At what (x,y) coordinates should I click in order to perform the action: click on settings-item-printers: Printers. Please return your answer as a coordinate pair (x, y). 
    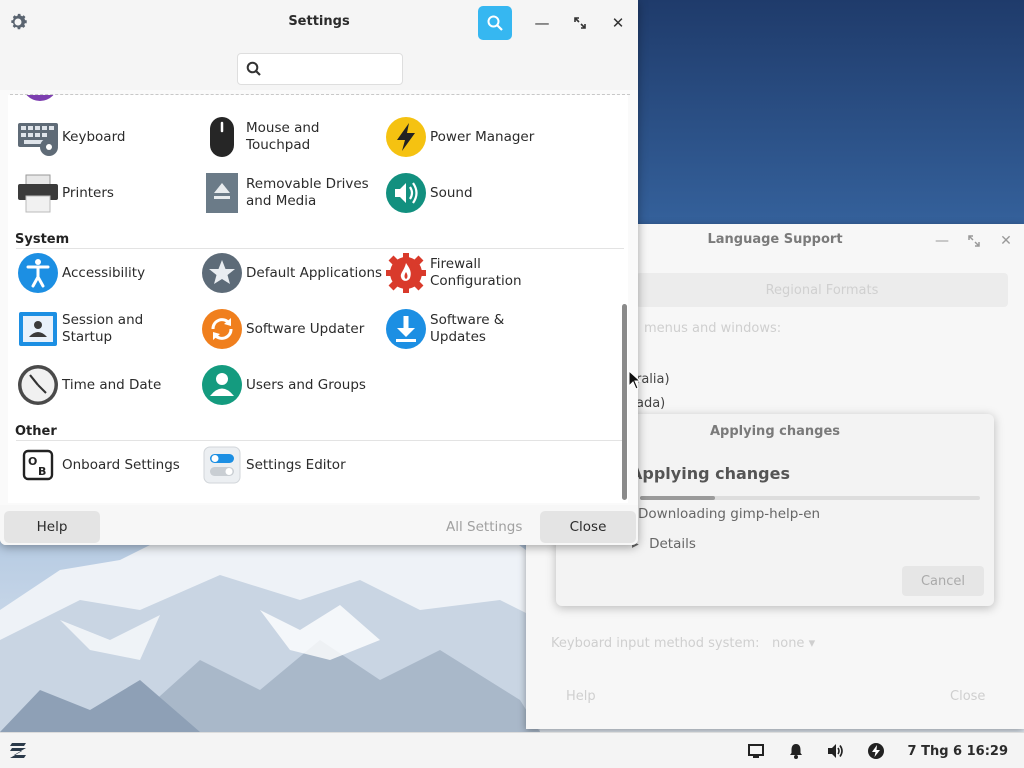
    Looking at the image, I should click on (104, 193).